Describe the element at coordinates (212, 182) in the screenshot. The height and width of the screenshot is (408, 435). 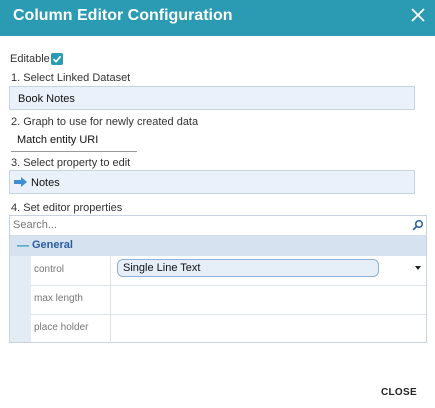
I see `property-field: Notes` at that location.